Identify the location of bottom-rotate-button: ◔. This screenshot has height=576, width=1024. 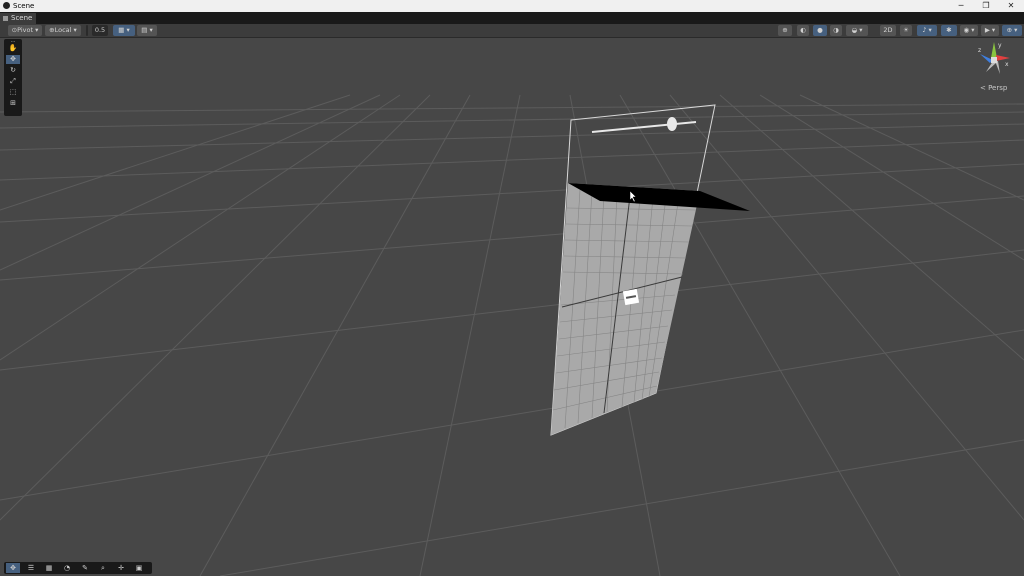
(67, 568).